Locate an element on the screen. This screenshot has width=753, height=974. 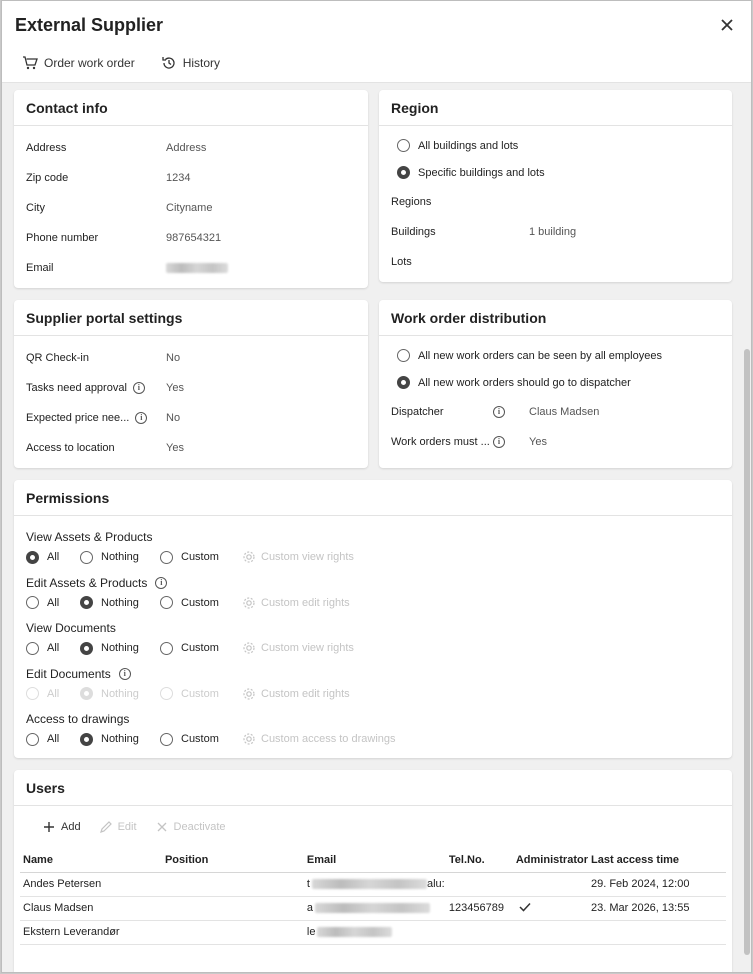
custom-rights-label: Custom view rights is located at coordinates (307, 557).